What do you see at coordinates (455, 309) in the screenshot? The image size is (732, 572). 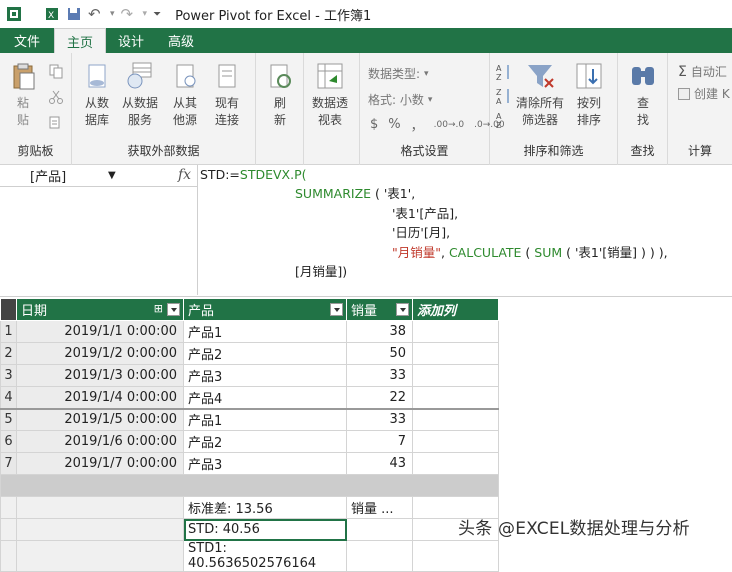 I see `add-column-header: 添加列` at bounding box center [455, 309].